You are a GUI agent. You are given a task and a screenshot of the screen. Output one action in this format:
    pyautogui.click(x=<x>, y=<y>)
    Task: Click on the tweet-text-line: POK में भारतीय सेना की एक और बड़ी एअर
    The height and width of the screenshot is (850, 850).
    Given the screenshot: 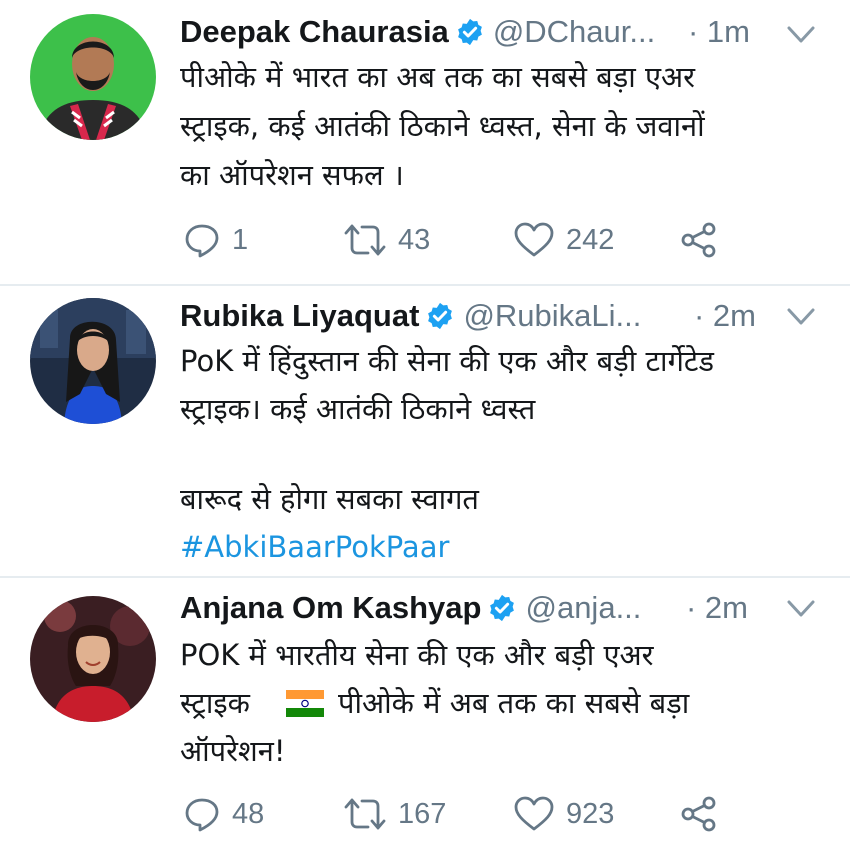 What is the action you would take?
    pyautogui.click(x=417, y=655)
    